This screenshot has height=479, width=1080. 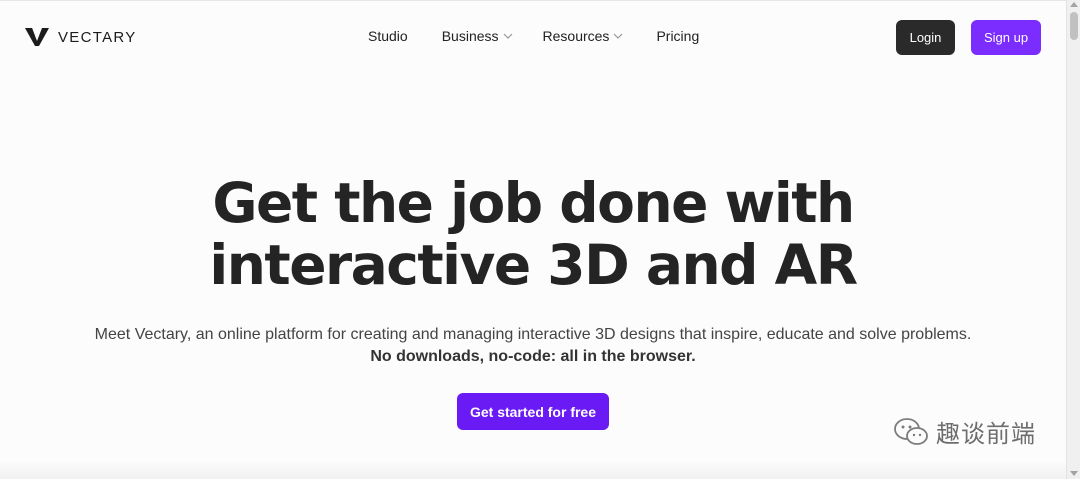 What do you see at coordinates (576, 36) in the screenshot?
I see `nav-resources-label: Resources` at bounding box center [576, 36].